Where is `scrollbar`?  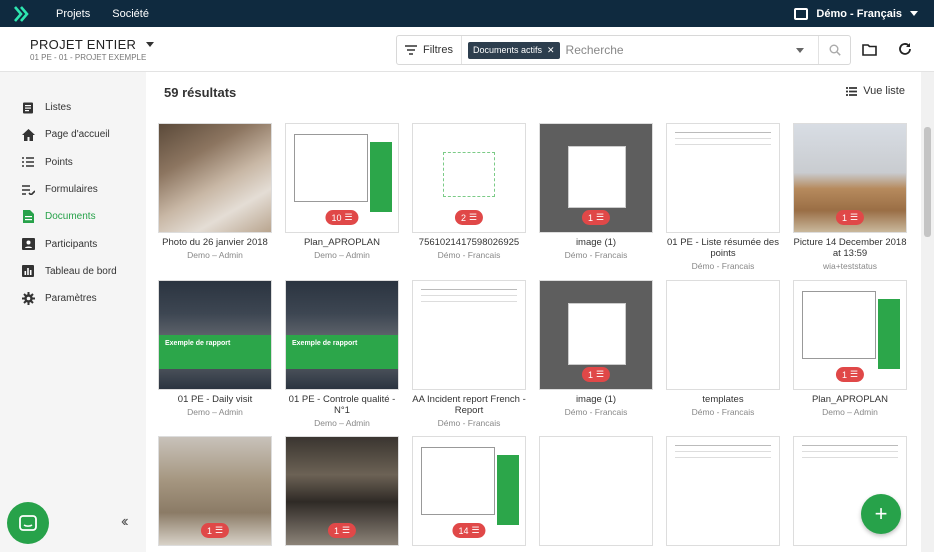
scrollbar is located at coordinates (927, 312).